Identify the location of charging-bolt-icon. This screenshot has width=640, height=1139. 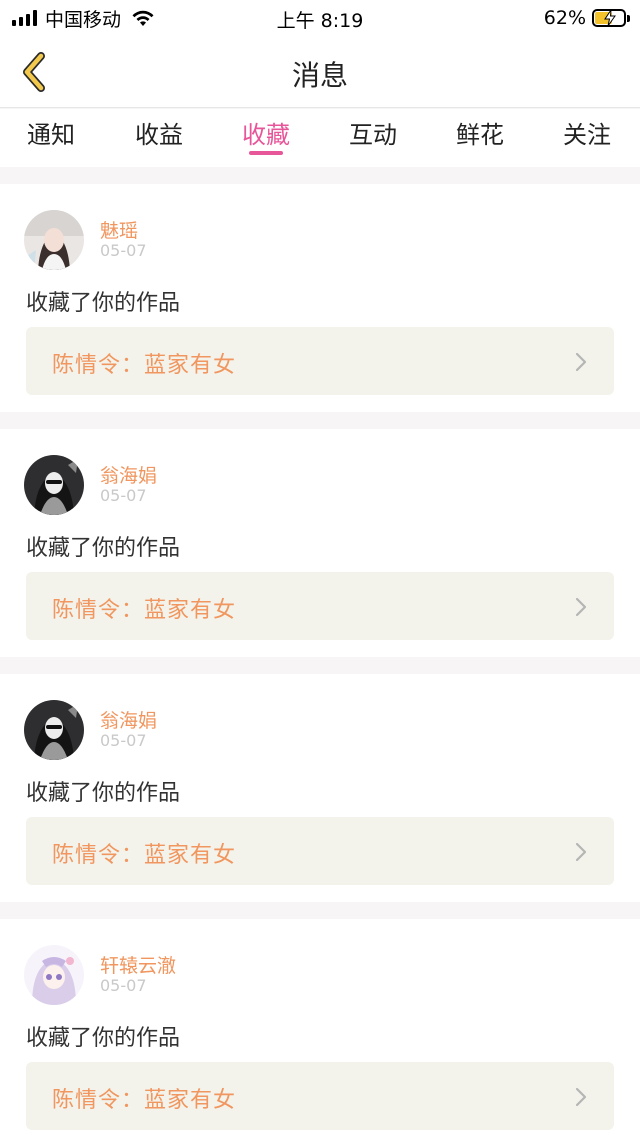
(610, 18).